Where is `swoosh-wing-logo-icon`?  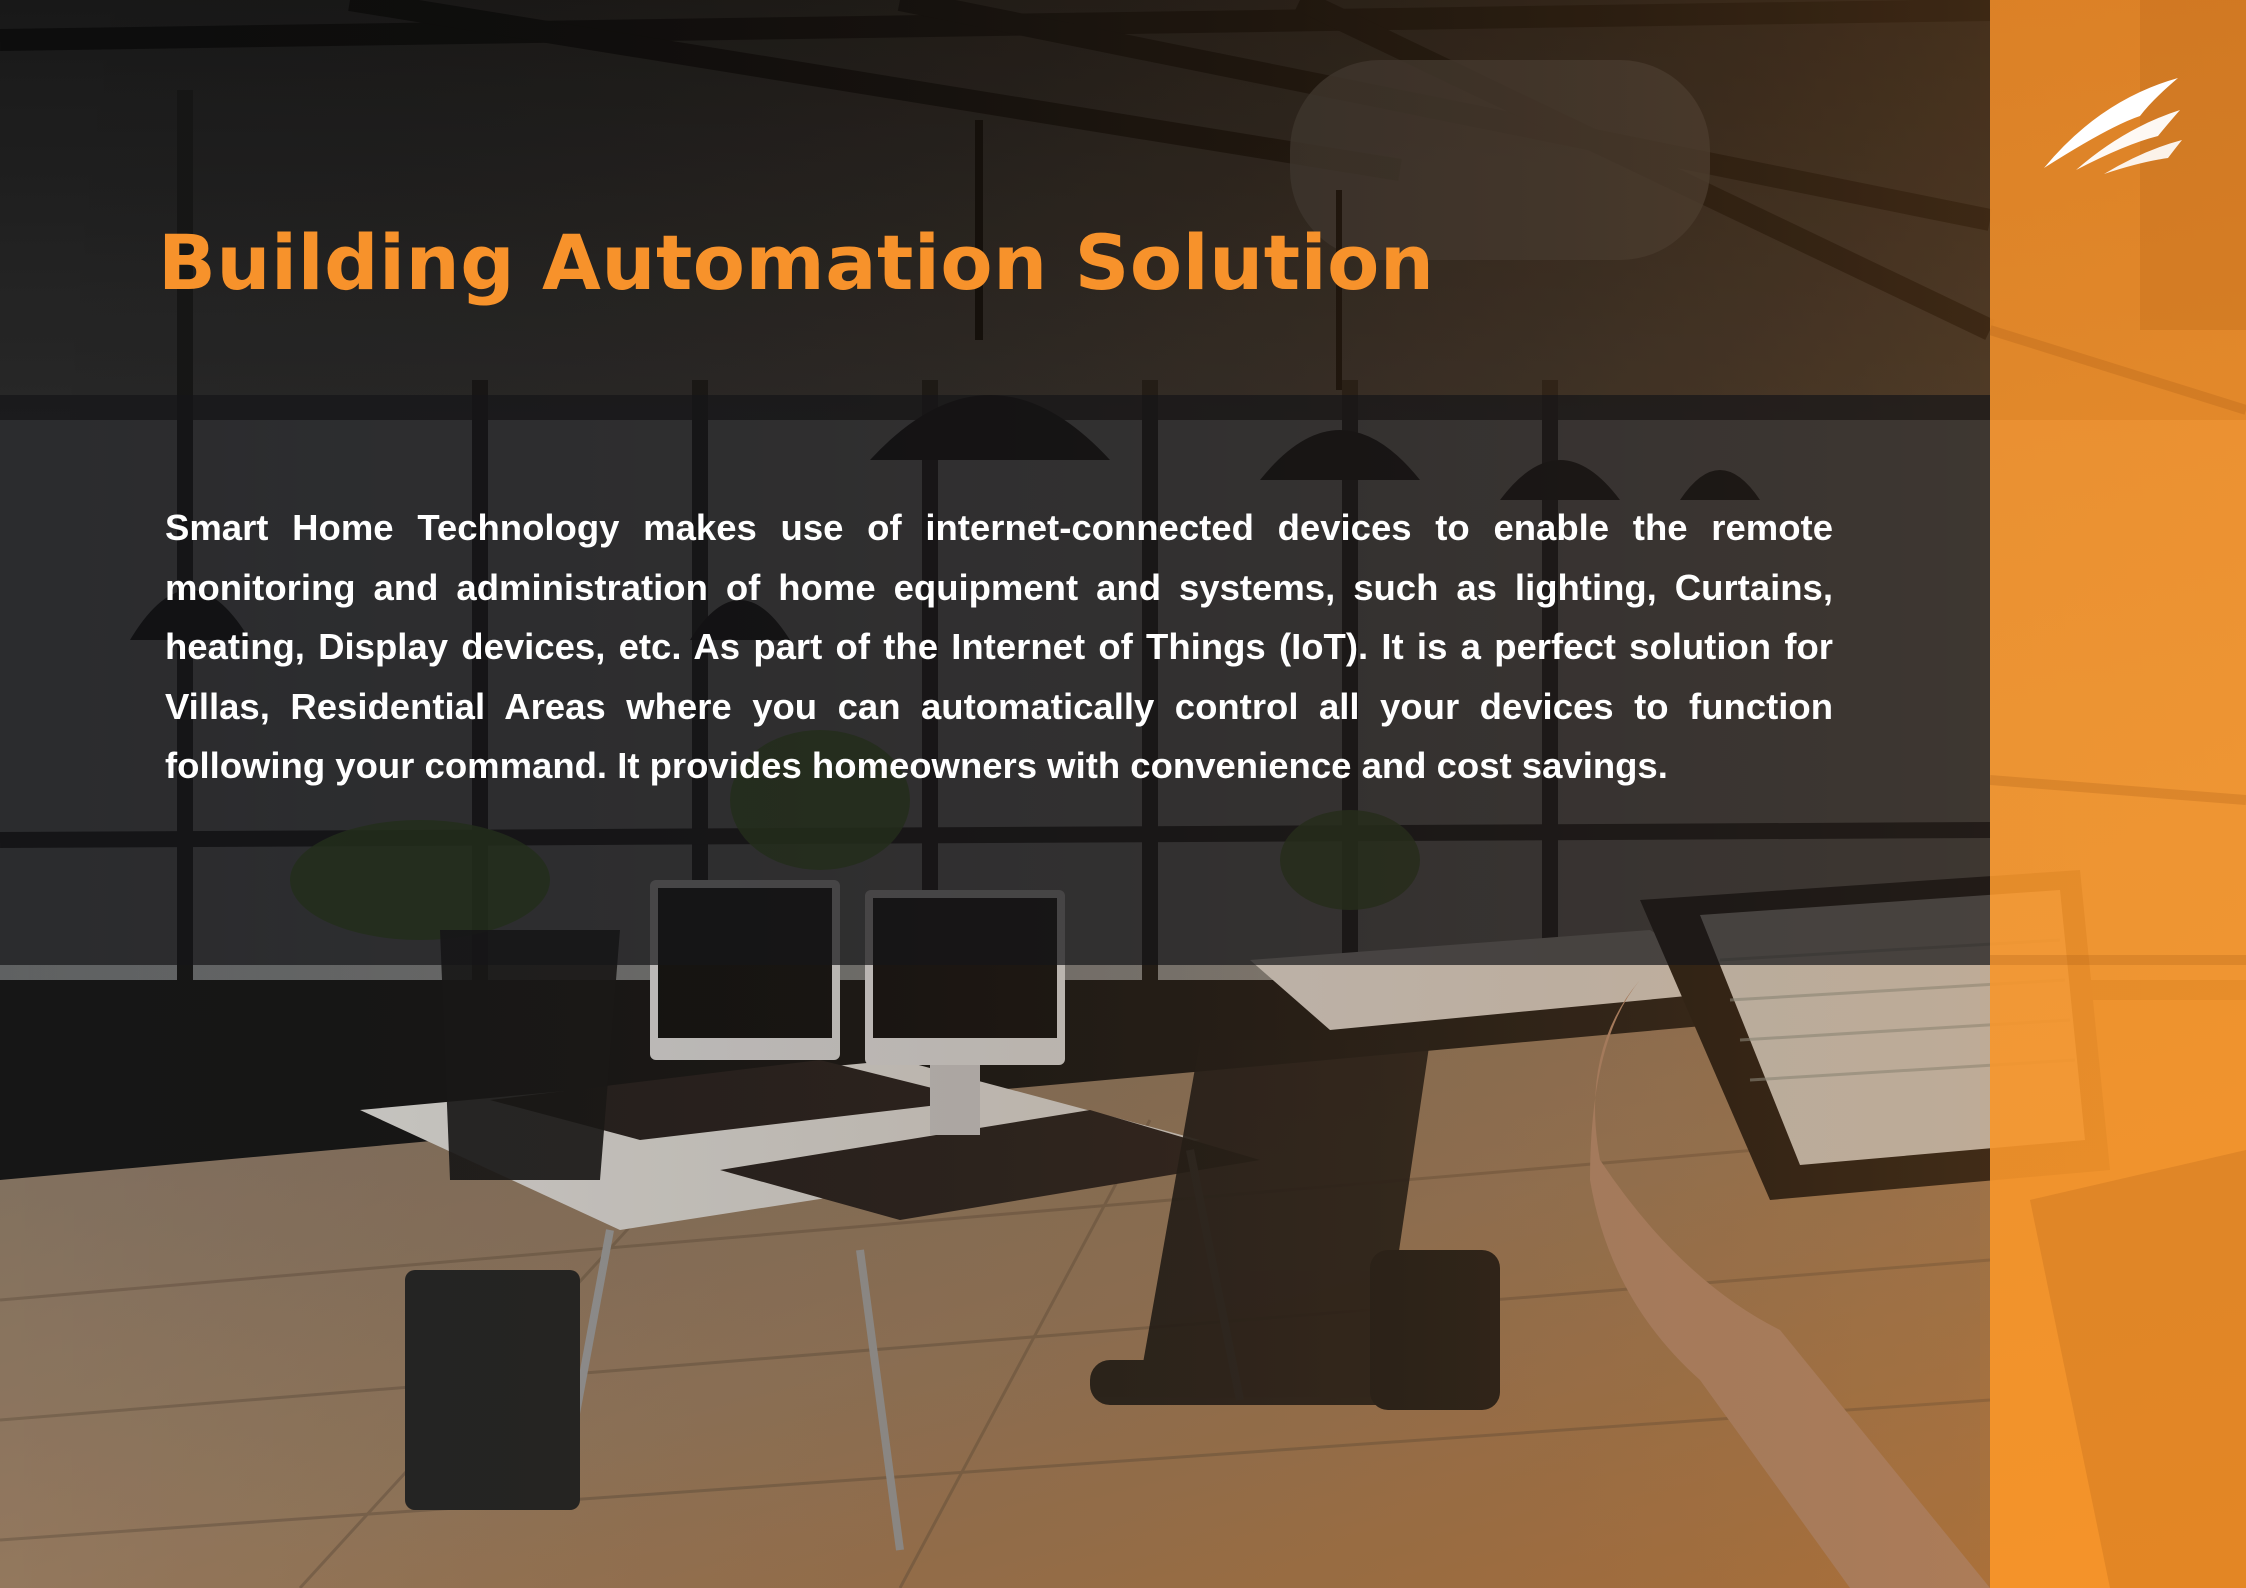 swoosh-wing-logo-icon is located at coordinates (2113, 126).